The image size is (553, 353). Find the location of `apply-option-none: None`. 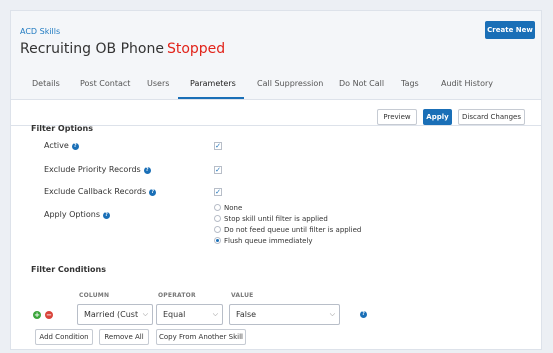

apply-option-none: None is located at coordinates (228, 209).